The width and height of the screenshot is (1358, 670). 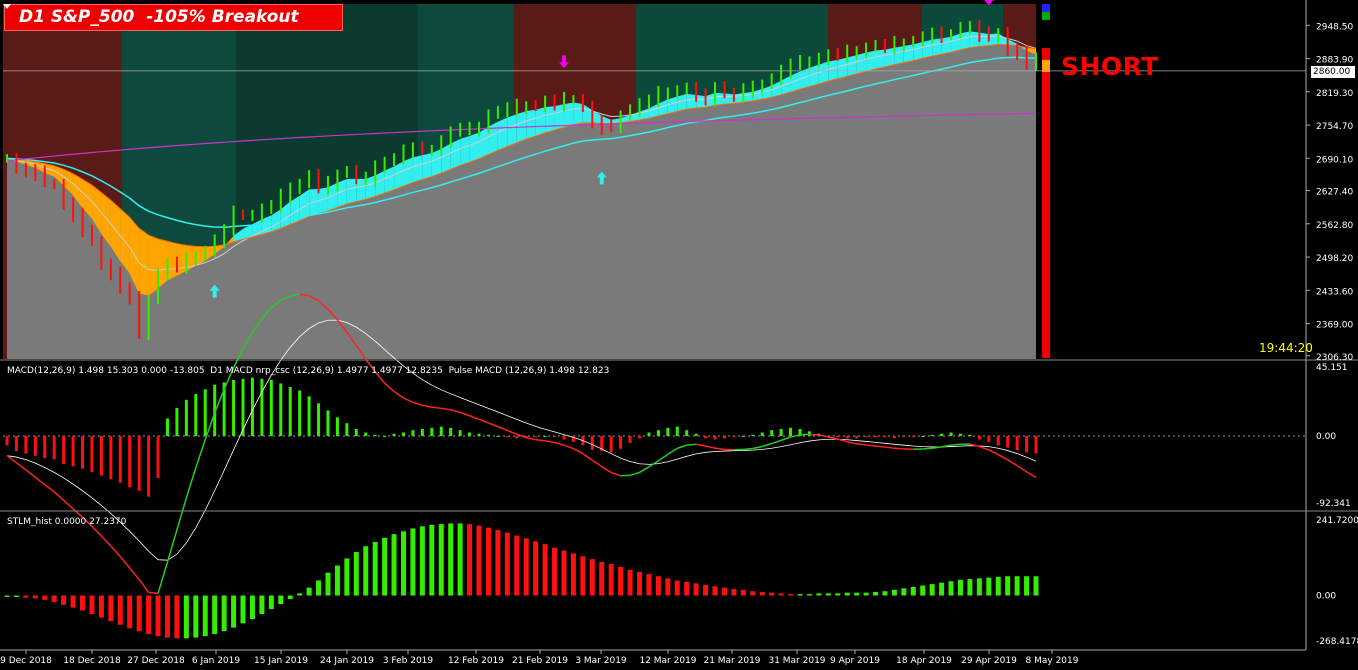 I want to click on y-tick-label: 2754.70, so click(x=1334, y=127).